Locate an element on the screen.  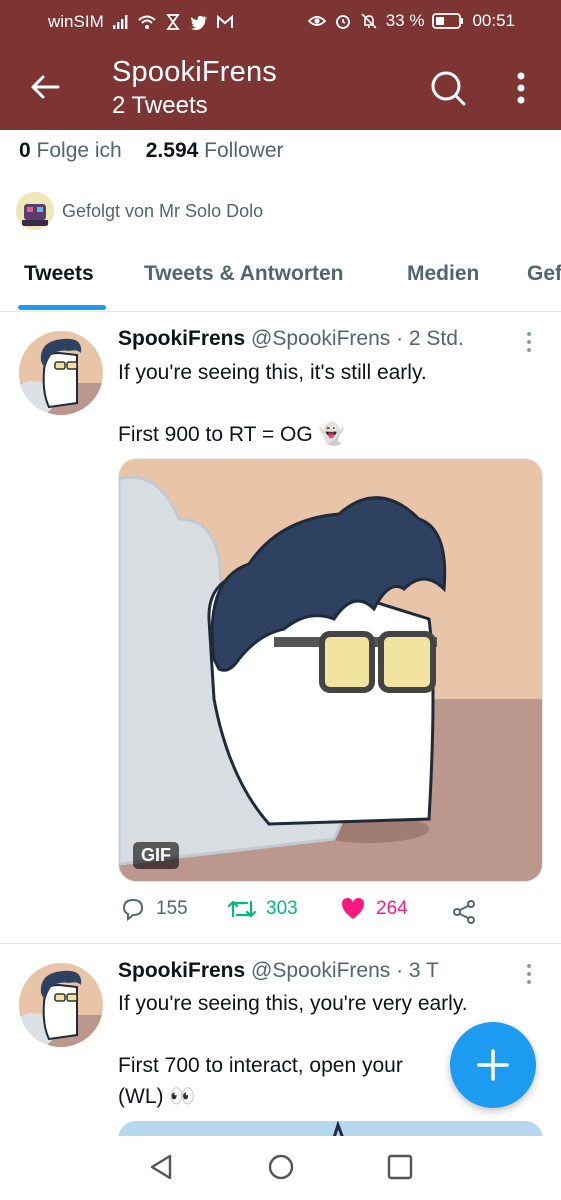
back-arrow-icon is located at coordinates (45, 87).